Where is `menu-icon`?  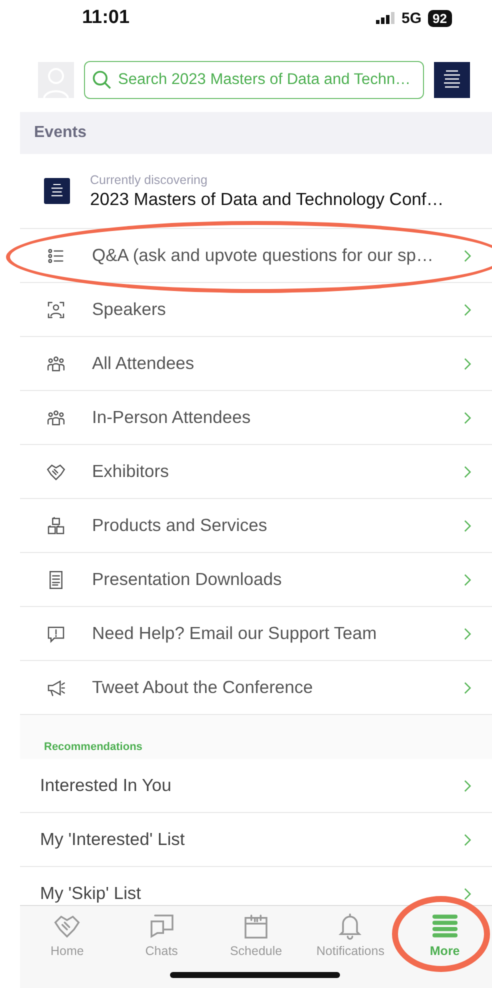
menu-icon is located at coordinates (444, 926).